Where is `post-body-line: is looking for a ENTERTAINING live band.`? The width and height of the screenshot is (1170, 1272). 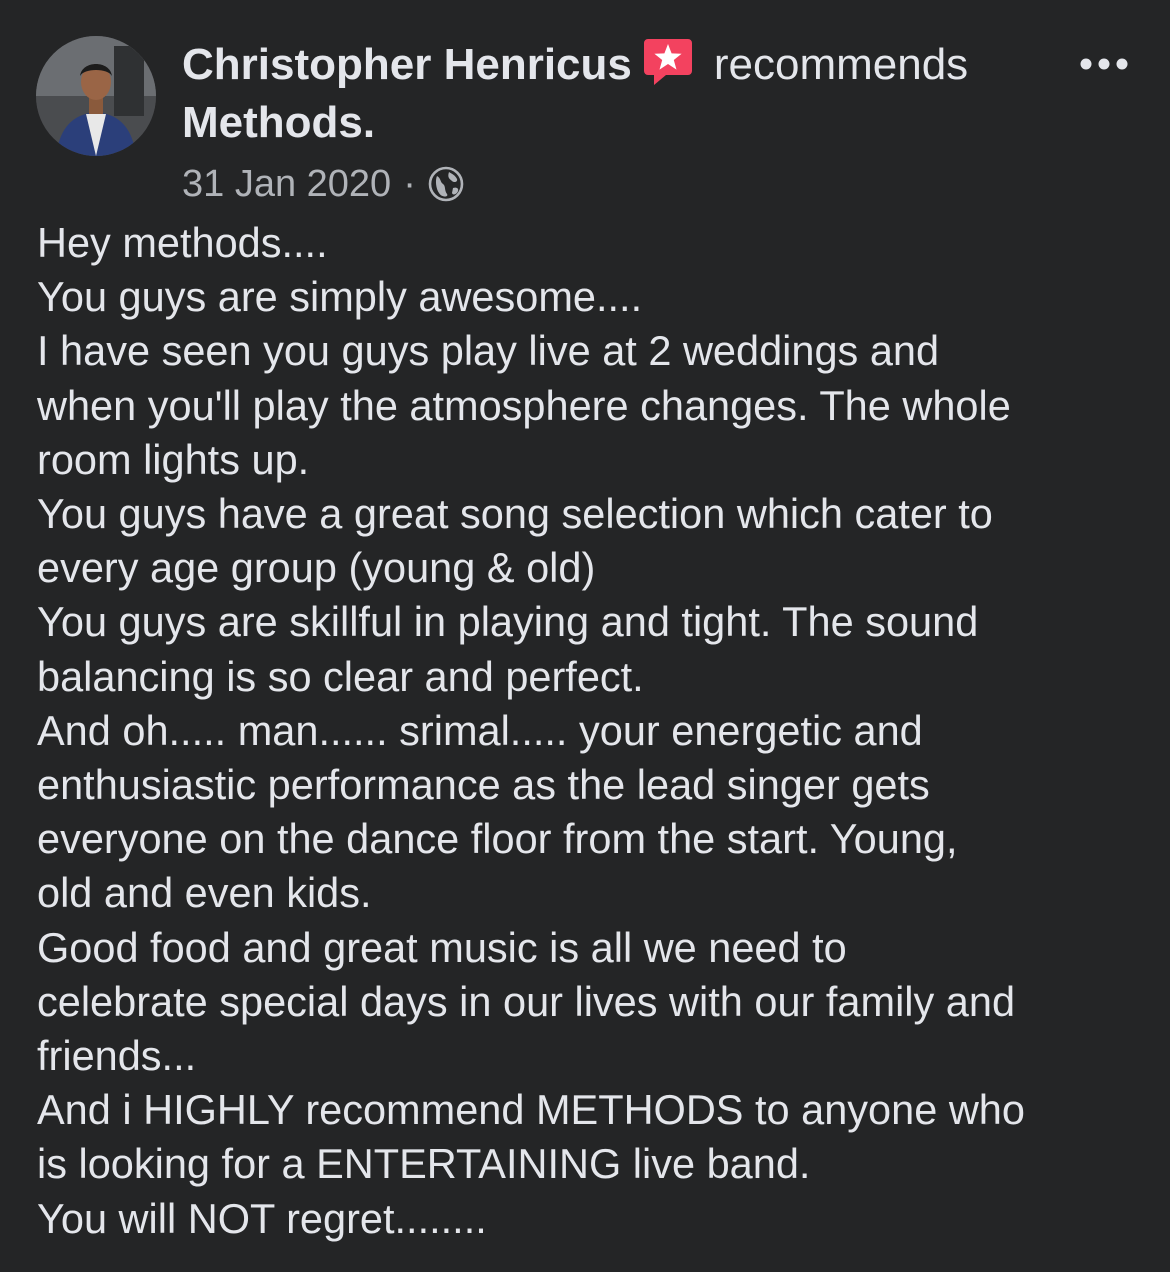
post-body-line: is looking for a ENTERTAINING live band. is located at coordinates (424, 1164).